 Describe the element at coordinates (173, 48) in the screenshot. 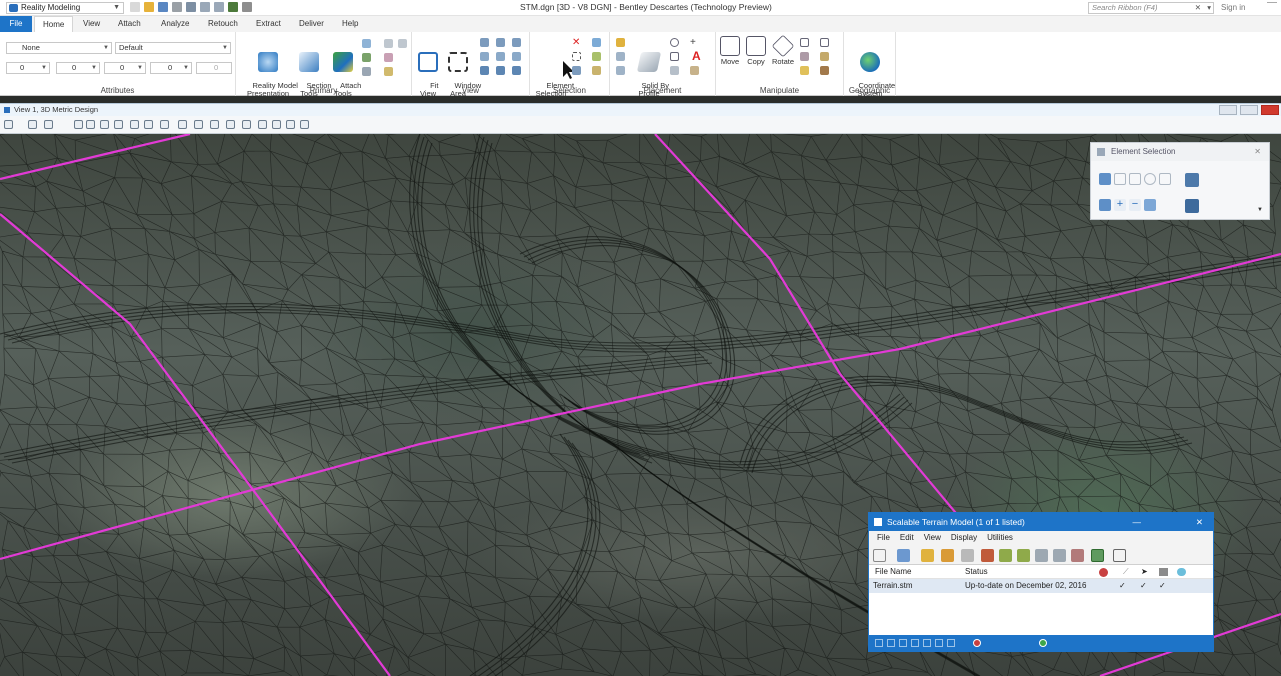

I see `style-dropdown: Default ▼` at that location.